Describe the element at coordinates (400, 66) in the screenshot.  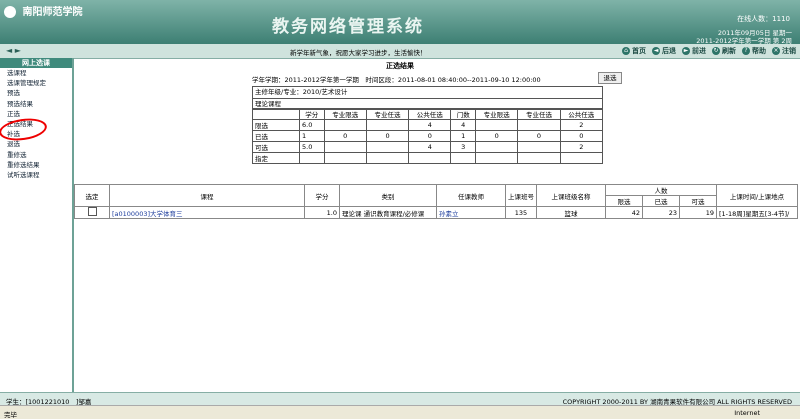
I see `page-title: 正选结果` at that location.